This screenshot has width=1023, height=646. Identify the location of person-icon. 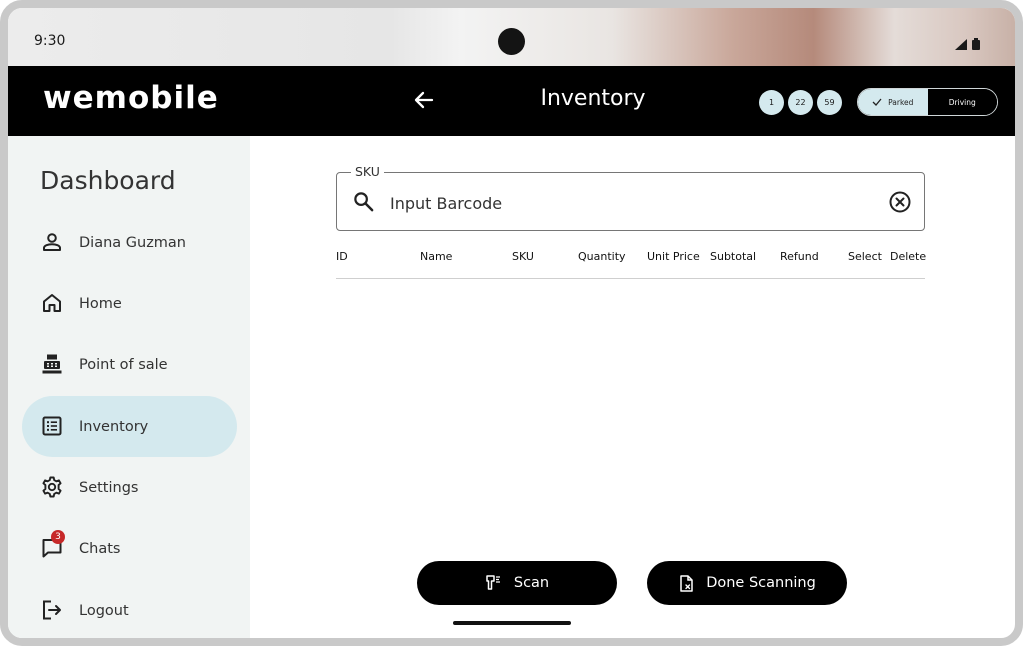
(52, 242).